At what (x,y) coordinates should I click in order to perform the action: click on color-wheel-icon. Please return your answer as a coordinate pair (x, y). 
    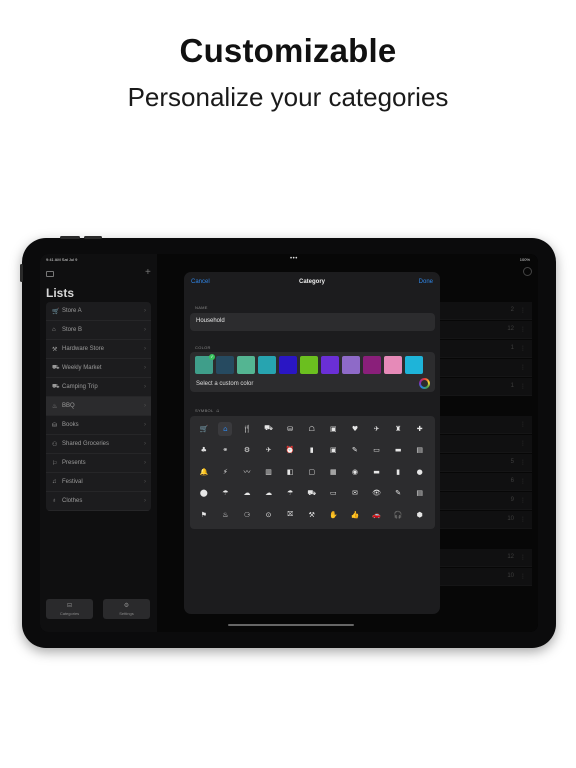
    Looking at the image, I should click on (424, 383).